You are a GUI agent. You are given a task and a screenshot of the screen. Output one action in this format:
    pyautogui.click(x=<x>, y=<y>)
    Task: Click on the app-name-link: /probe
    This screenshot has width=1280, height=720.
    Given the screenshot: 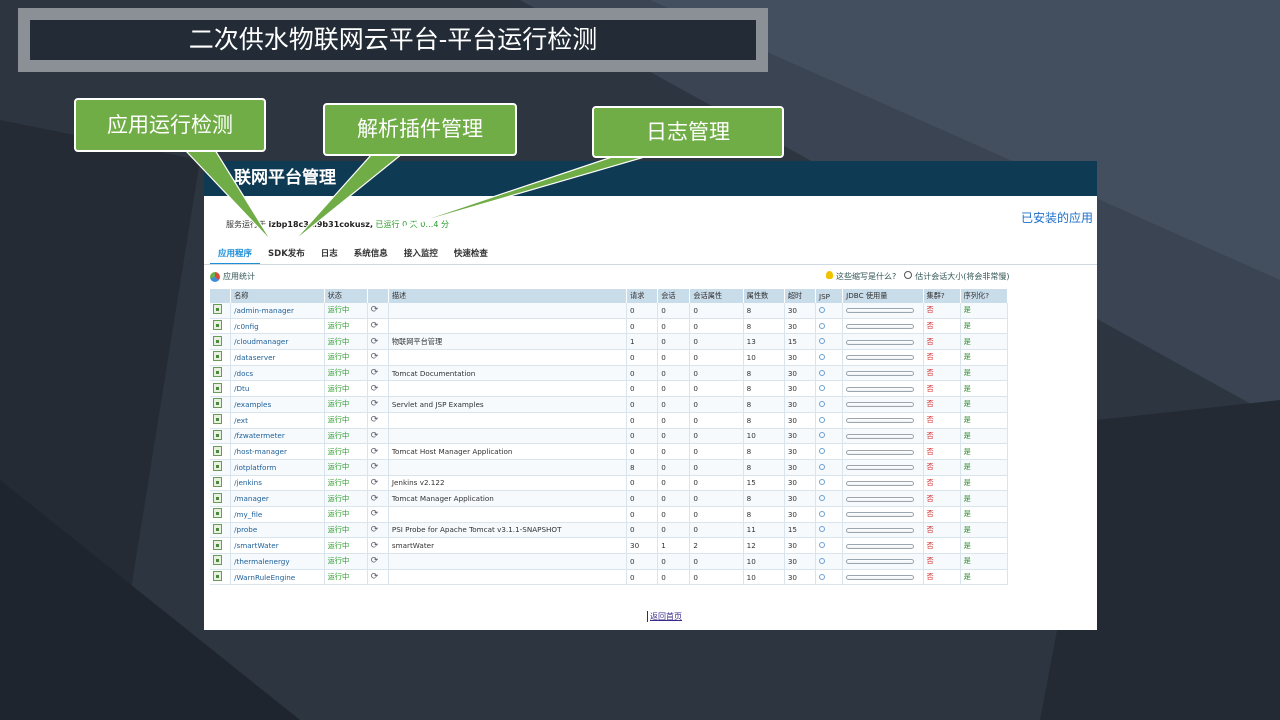 What is the action you would take?
    pyautogui.click(x=277, y=530)
    